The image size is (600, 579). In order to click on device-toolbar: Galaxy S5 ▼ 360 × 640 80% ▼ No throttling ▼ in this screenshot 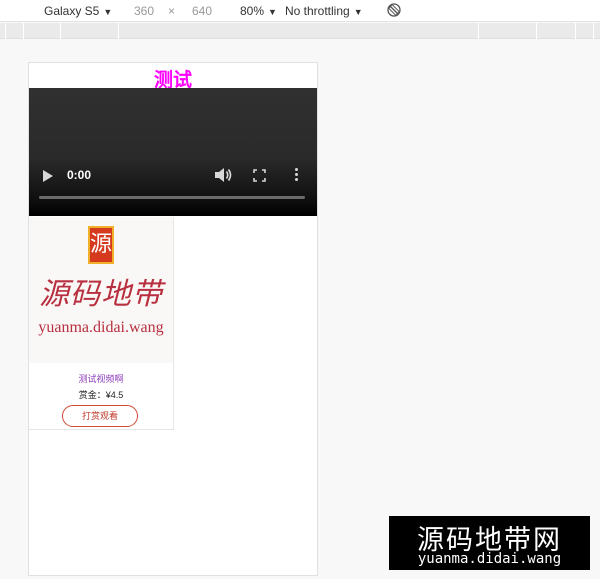, I will do `click(300, 11)`.